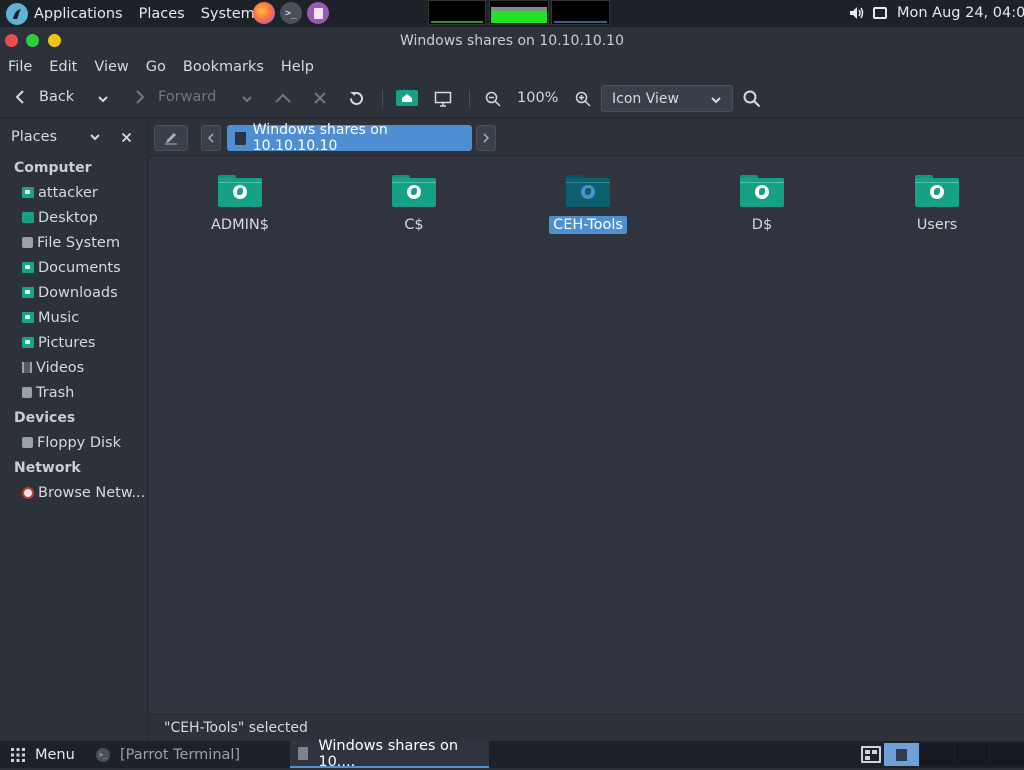 Image resolution: width=1024 pixels, height=770 pixels. What do you see at coordinates (17, 13) in the screenshot?
I see `parrot-logo-icon` at bounding box center [17, 13].